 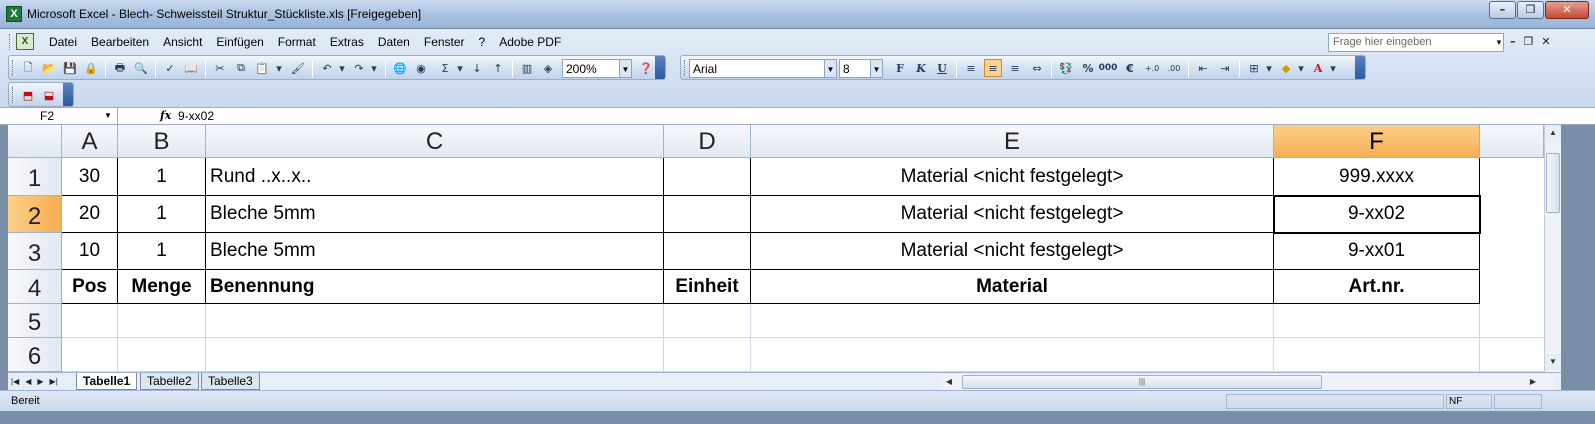 I want to click on undo-icon: ↶, so click(x=327, y=68).